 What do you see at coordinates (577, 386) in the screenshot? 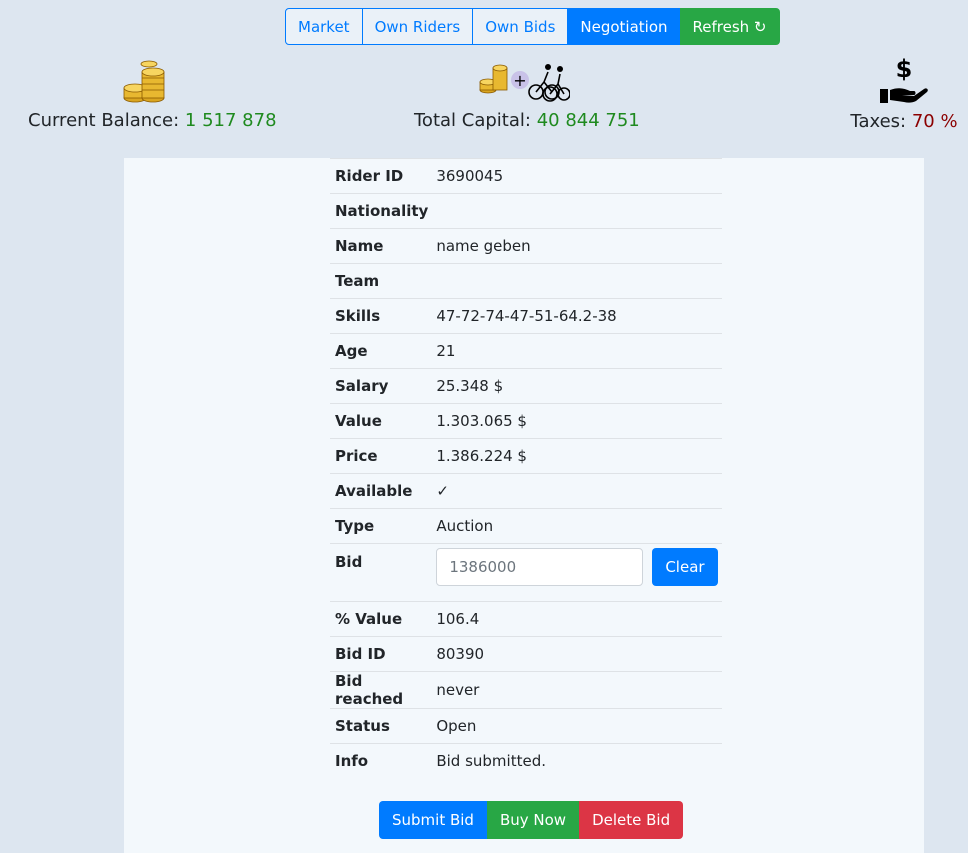
I see `row-value: 25.348 $` at bounding box center [577, 386].